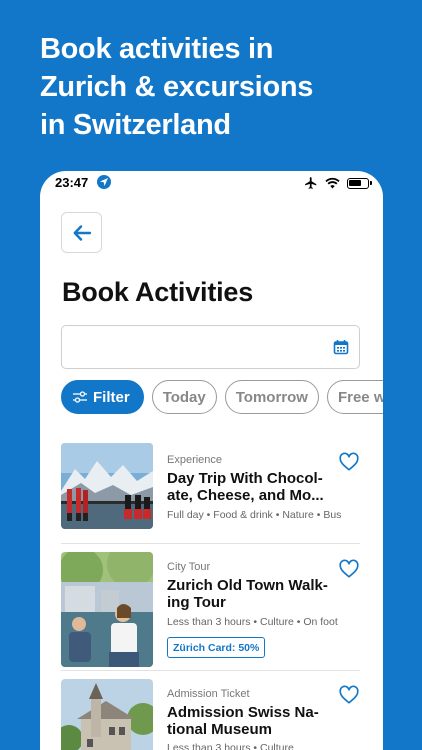 The height and width of the screenshot is (750, 422). What do you see at coordinates (230, 746) in the screenshot?
I see `activity-meta: Less than 3 hours • Culture` at bounding box center [230, 746].